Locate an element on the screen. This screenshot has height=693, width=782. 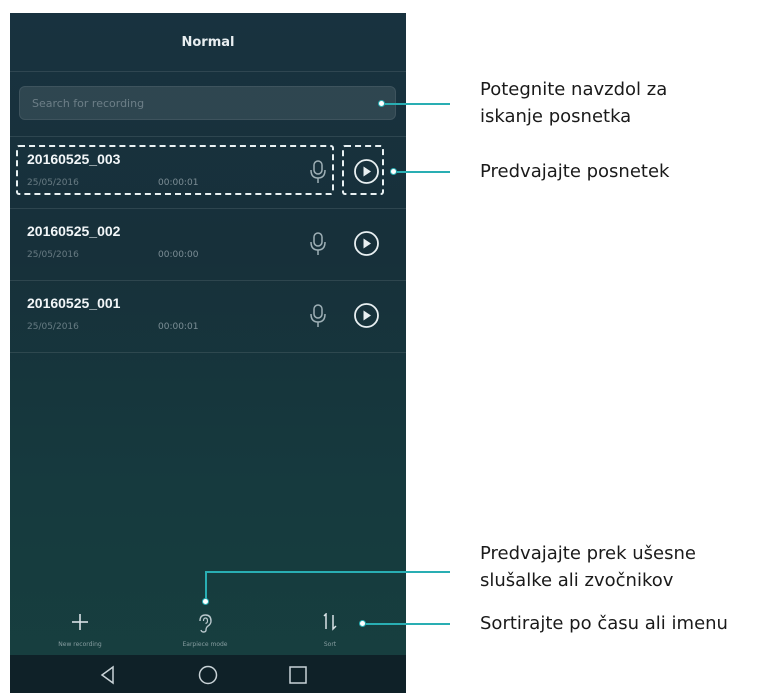
recording-name: 20160525_001 is located at coordinates (74, 303).